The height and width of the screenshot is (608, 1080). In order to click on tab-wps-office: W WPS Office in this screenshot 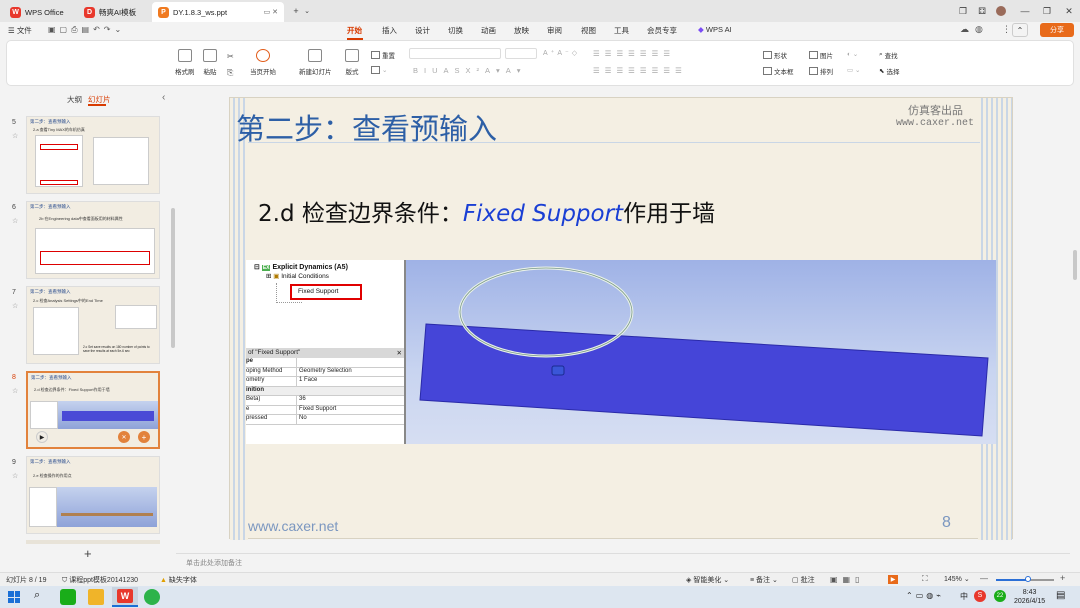, I will do `click(38, 12)`.